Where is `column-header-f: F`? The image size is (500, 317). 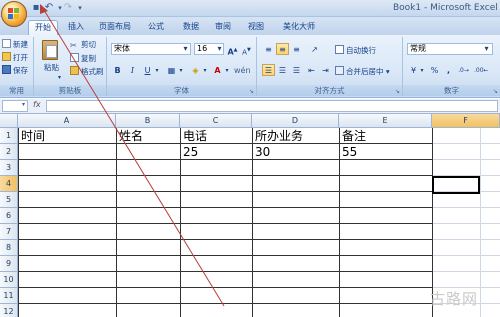 column-header-f: F is located at coordinates (466, 121).